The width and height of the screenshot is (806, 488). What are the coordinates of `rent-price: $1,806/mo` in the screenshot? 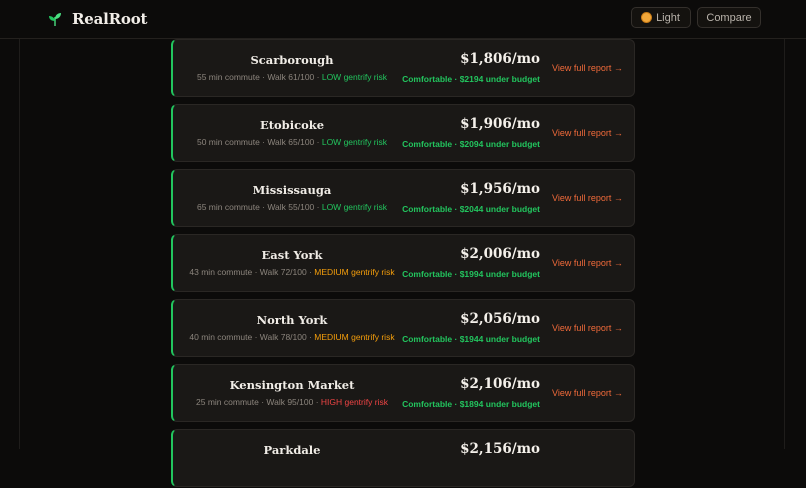 It's located at (500, 59).